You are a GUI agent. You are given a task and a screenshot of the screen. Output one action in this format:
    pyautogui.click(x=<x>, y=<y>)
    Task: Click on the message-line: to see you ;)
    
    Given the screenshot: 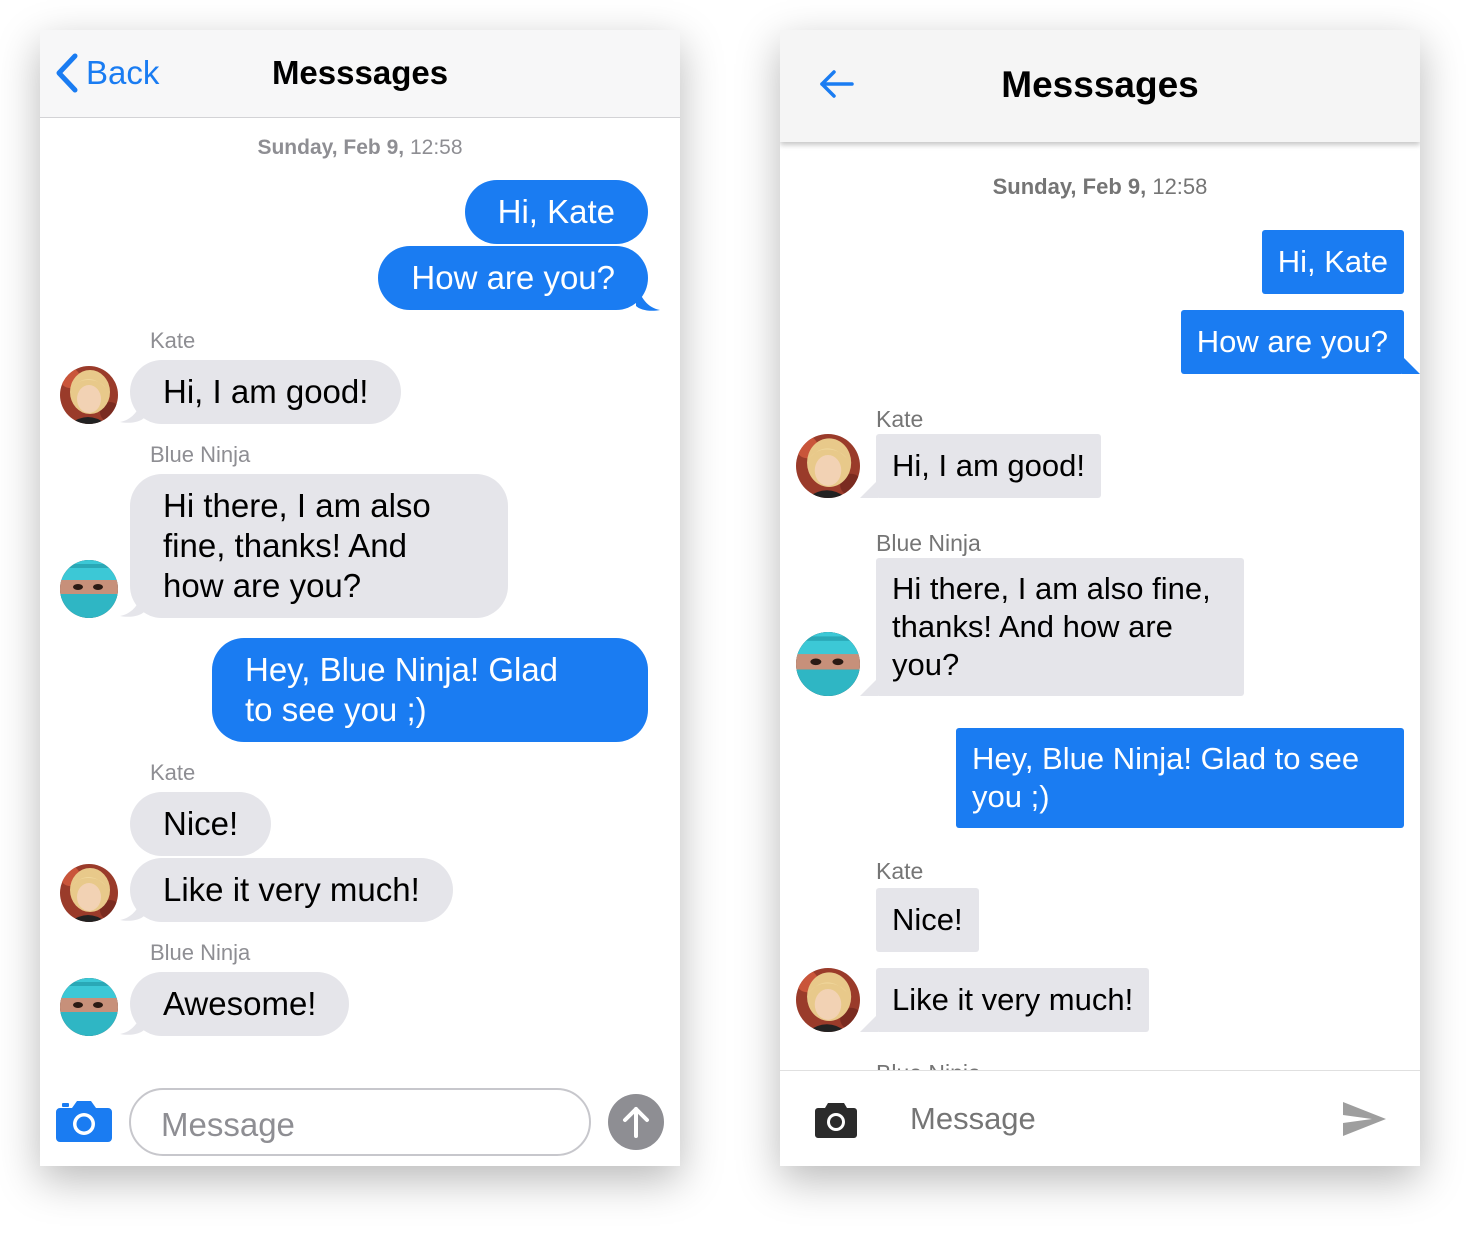 What is the action you would take?
    pyautogui.click(x=336, y=709)
    